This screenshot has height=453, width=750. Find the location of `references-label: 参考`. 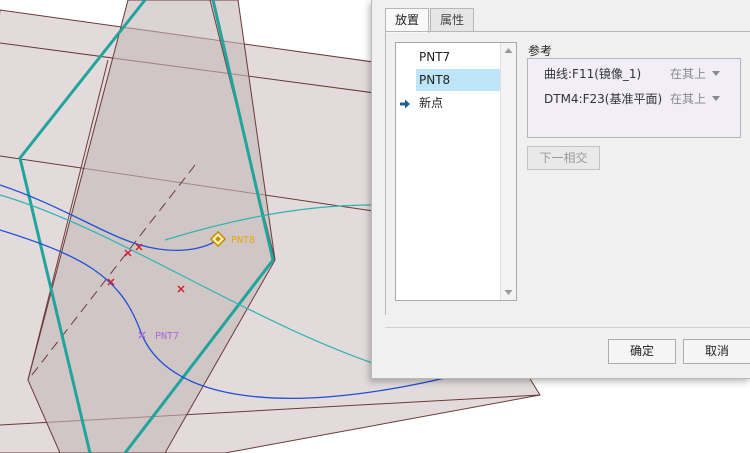

references-label: 参考 is located at coordinates (540, 51).